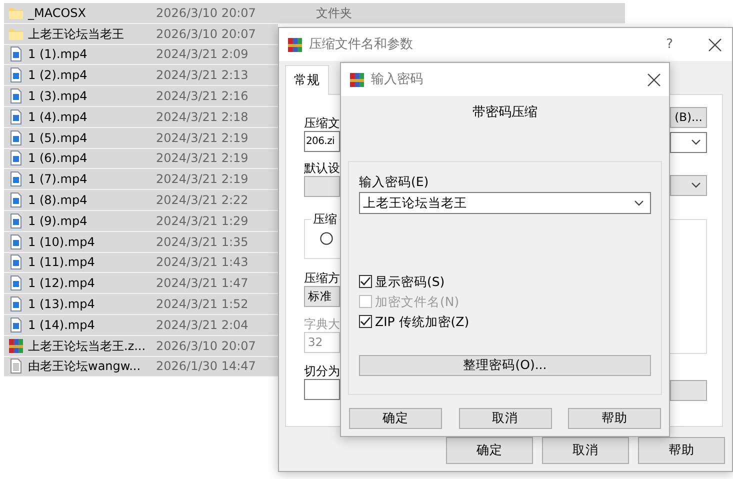 This screenshot has width=733, height=479. Describe the element at coordinates (141, 283) in the screenshot. I see `file-row: 1 (12).mp4 2024/3/21 1:47` at that location.